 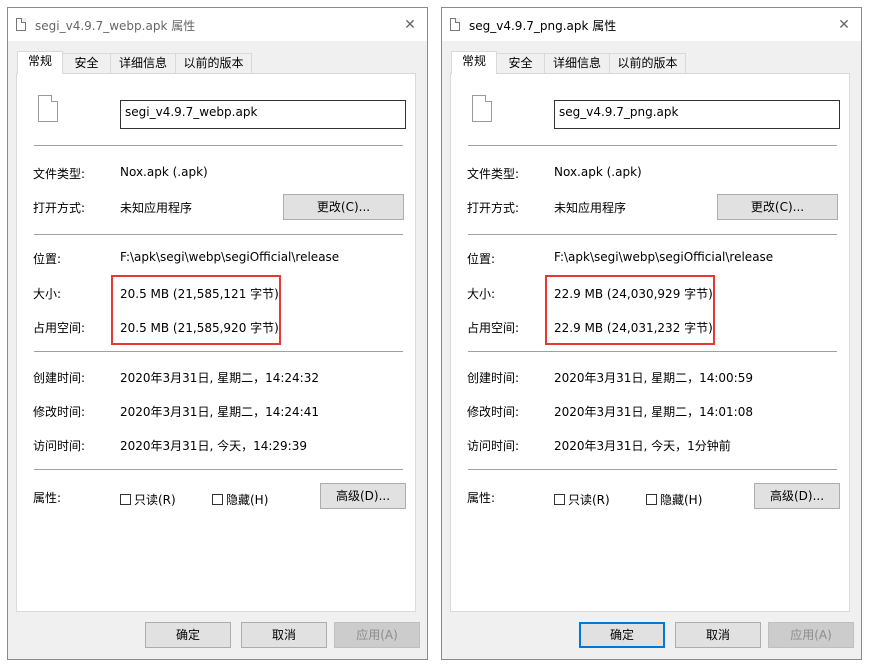 I want to click on accessed-value: 2020年3月31日, 今天，14:29:39, so click(x=213, y=446).